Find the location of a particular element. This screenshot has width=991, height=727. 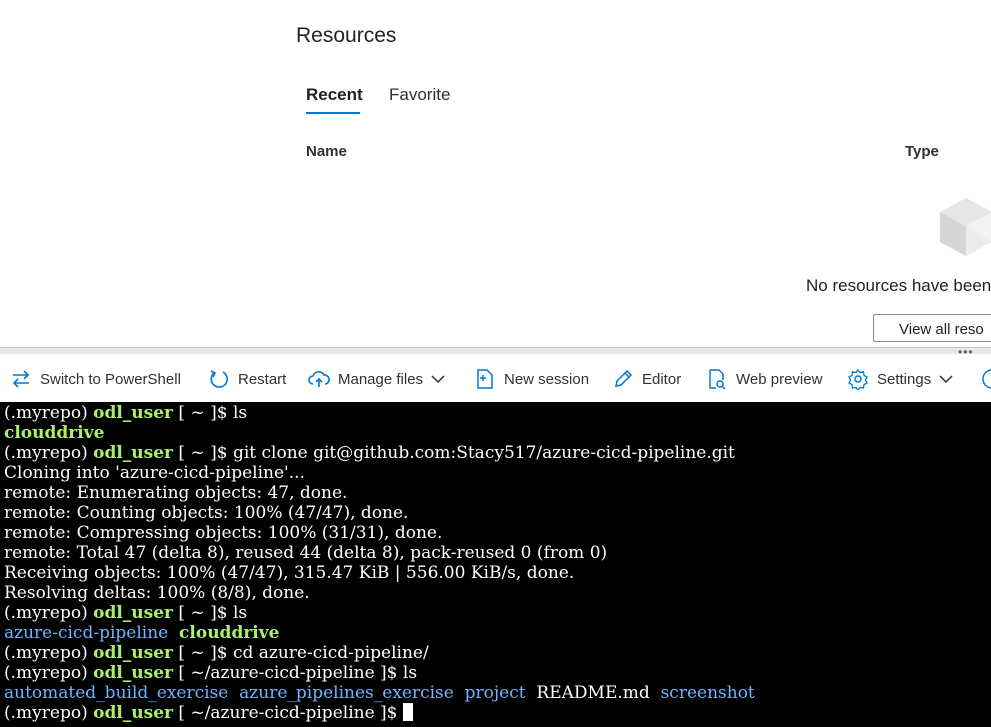

terminal-line: azure-cicd-pipeline clouddrive is located at coordinates (495, 633).